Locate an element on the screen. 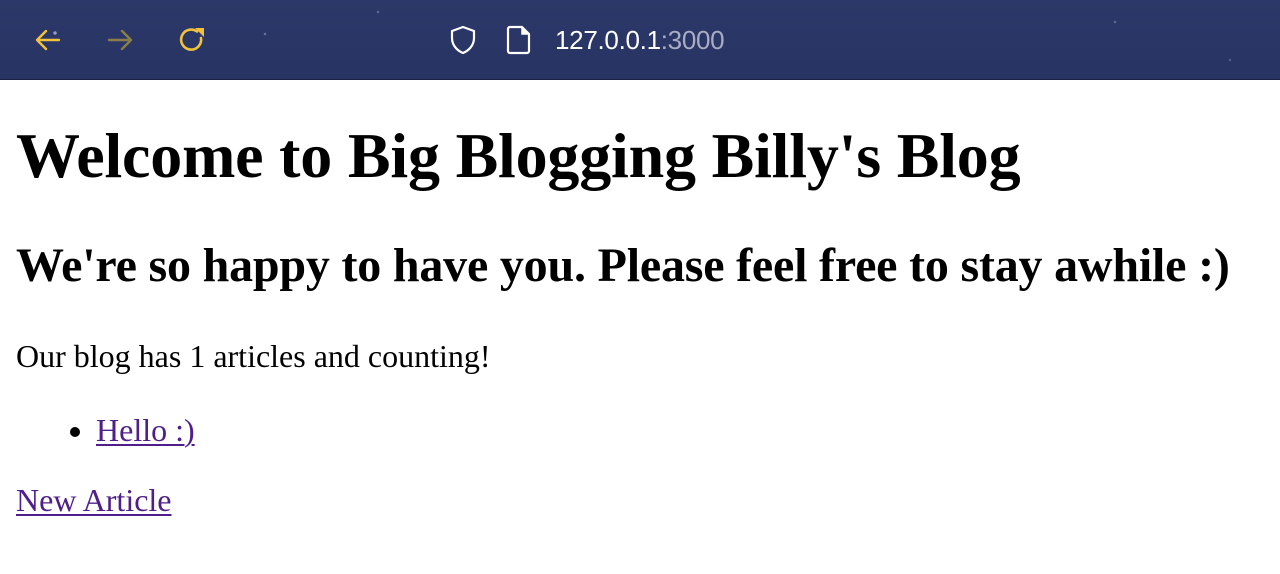  list-item: Hello :) is located at coordinates (145, 430).